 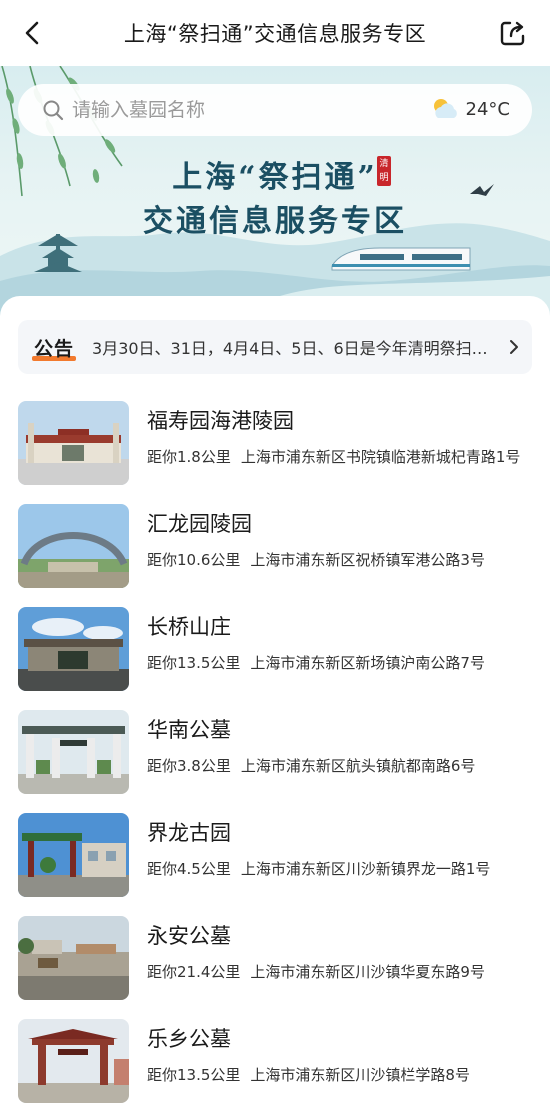 I want to click on cemetery-distance: 距你1.8公里, so click(x=189, y=457).